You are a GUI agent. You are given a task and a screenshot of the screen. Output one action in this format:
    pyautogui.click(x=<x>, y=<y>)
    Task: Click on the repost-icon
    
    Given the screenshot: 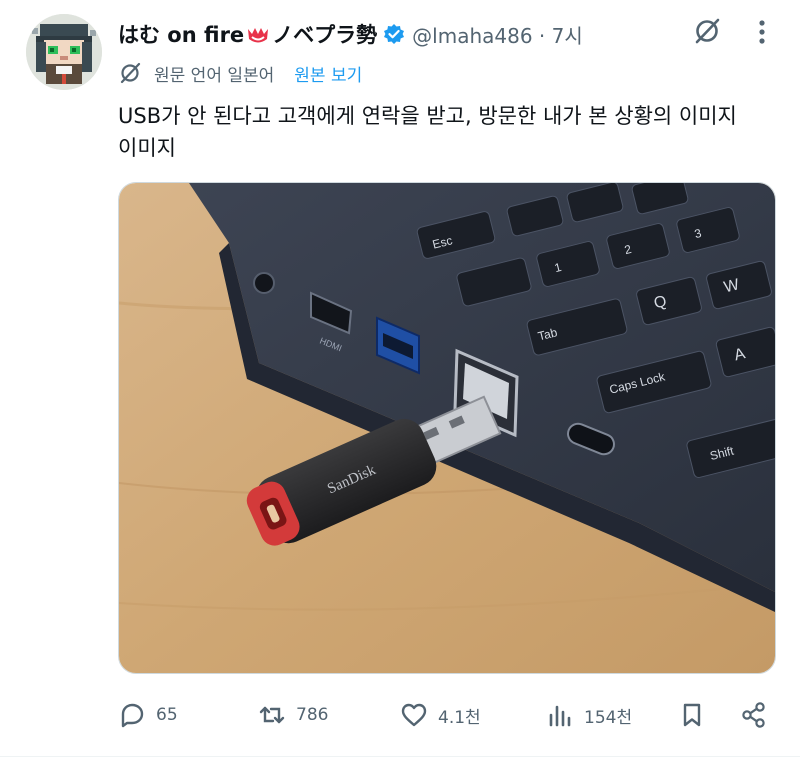 What is the action you would take?
    pyautogui.click(x=272, y=715)
    